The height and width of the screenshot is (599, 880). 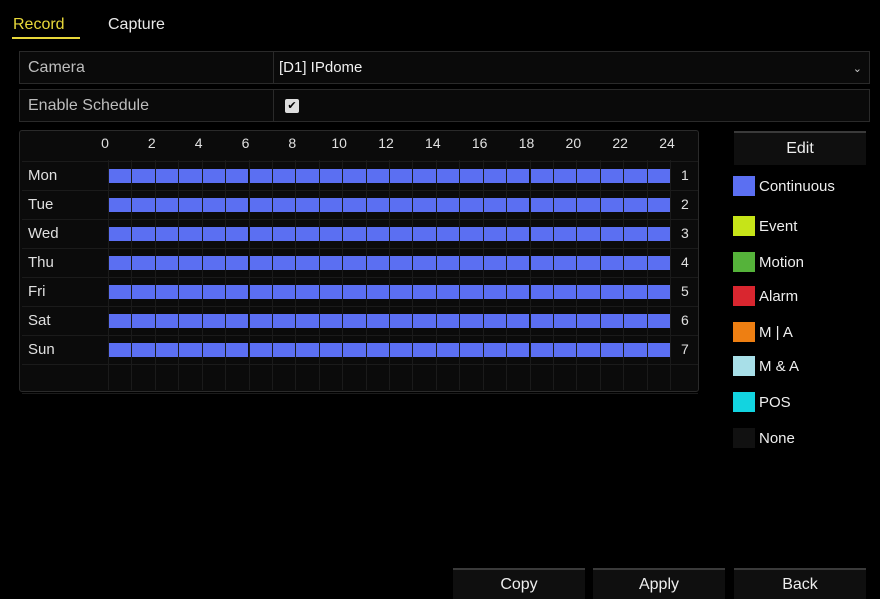 What do you see at coordinates (779, 366) in the screenshot?
I see `legend-label: M & A` at bounding box center [779, 366].